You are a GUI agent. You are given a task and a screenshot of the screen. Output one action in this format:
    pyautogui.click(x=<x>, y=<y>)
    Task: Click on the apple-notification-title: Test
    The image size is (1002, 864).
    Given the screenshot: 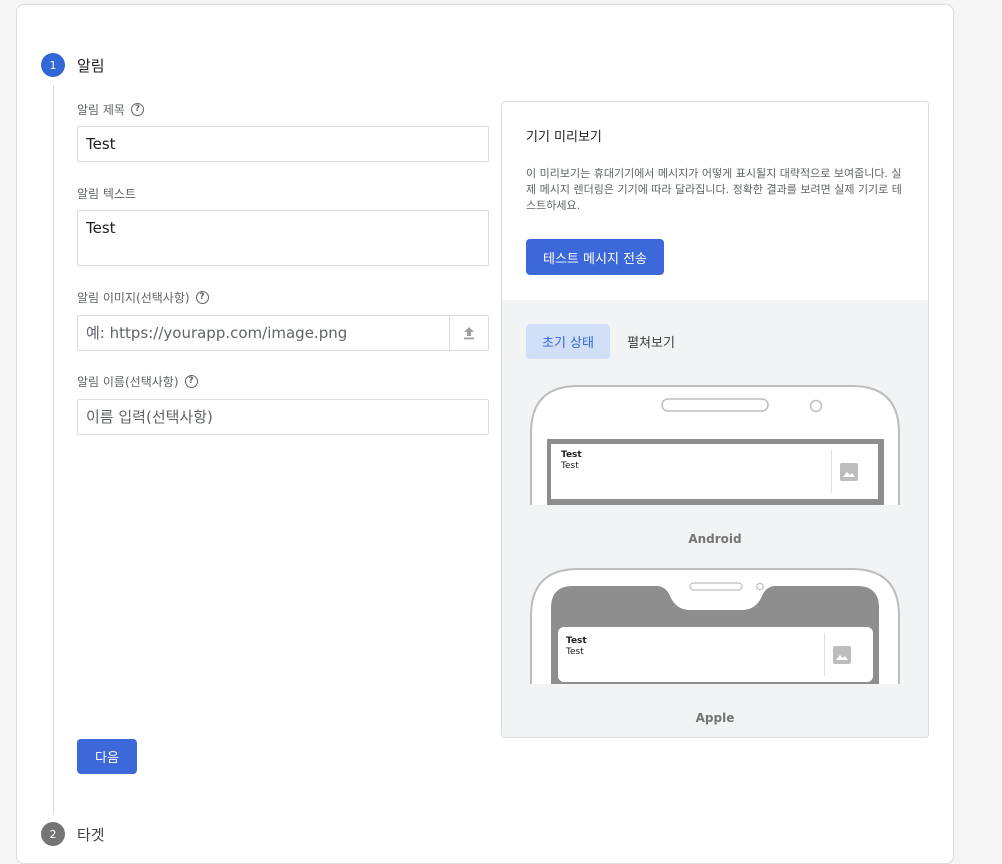 What is the action you would take?
    pyautogui.click(x=576, y=641)
    